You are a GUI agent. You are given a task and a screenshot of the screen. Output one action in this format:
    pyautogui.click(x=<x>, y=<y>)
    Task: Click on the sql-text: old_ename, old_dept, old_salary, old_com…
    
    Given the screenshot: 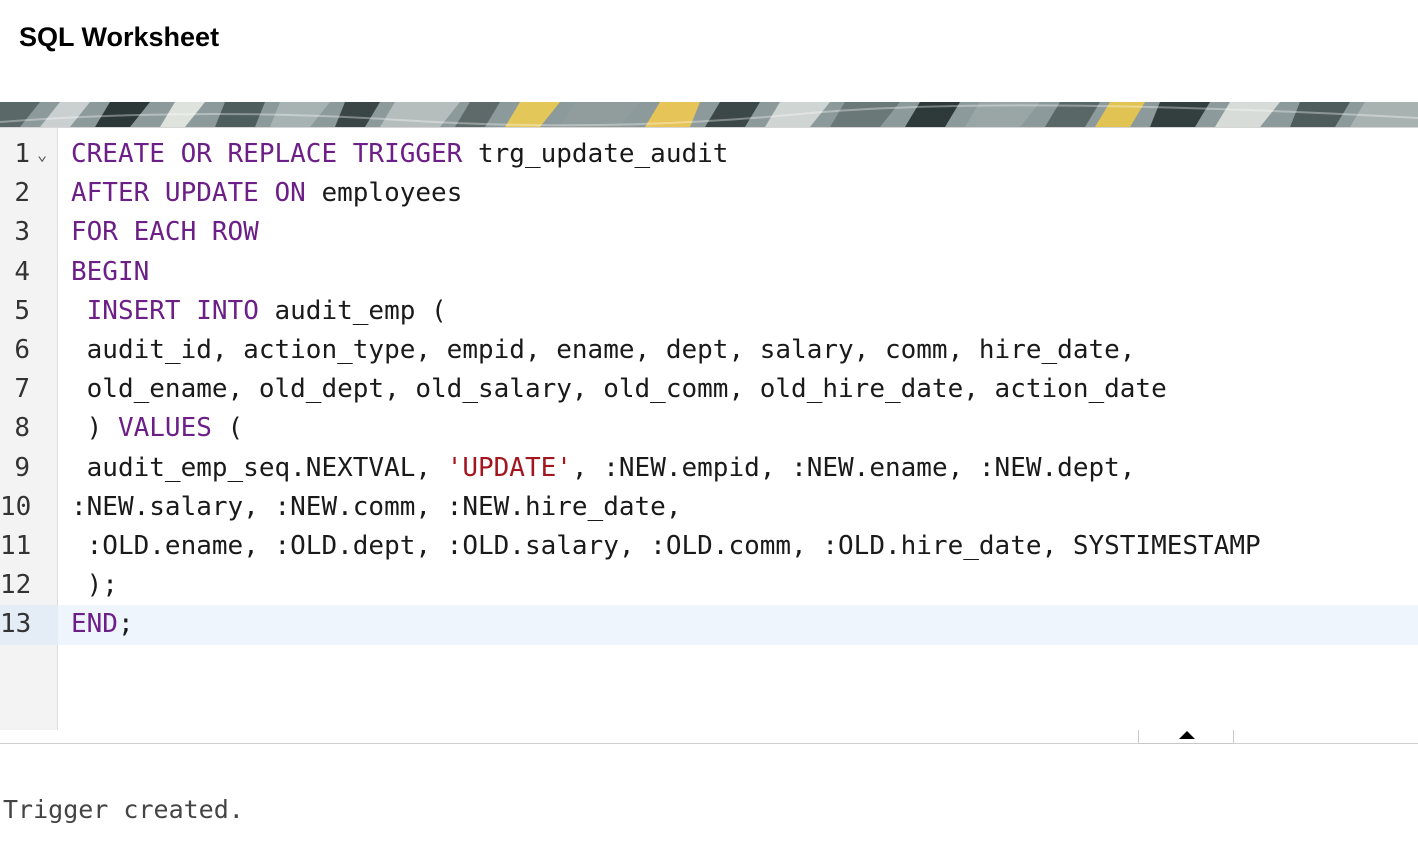 What is the action you would take?
    pyautogui.click(x=619, y=389)
    